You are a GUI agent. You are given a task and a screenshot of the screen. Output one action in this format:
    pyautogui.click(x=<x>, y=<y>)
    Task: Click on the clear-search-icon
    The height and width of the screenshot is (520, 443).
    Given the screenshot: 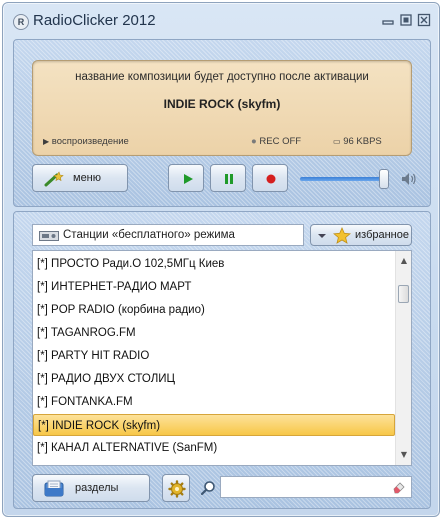 What is the action you would take?
    pyautogui.click(x=399, y=487)
    